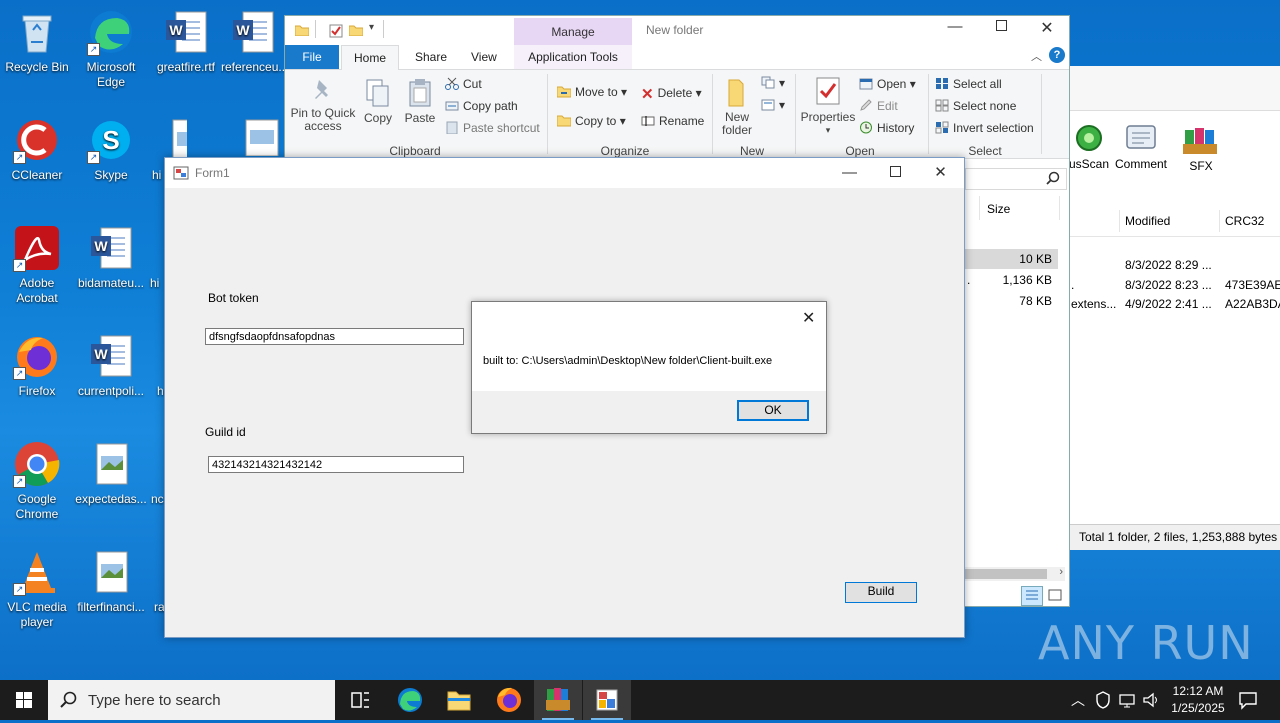  Describe the element at coordinates (1174, 304) in the screenshot. I see `archive-row: extens... 4/9/2022 2:41 ... A22AB3DA` at that location.